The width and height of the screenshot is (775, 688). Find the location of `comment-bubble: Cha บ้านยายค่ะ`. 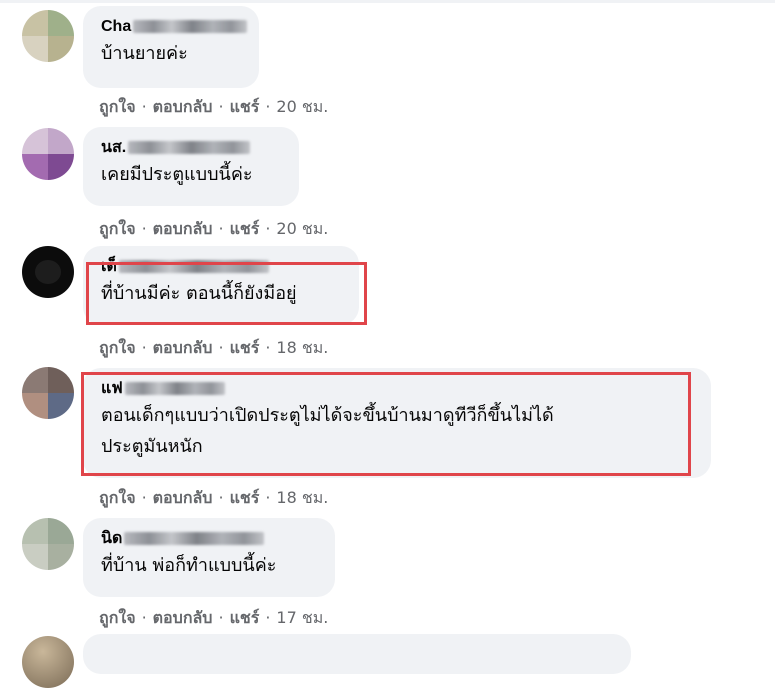

comment-bubble: Cha บ้านยายค่ะ is located at coordinates (171, 47).